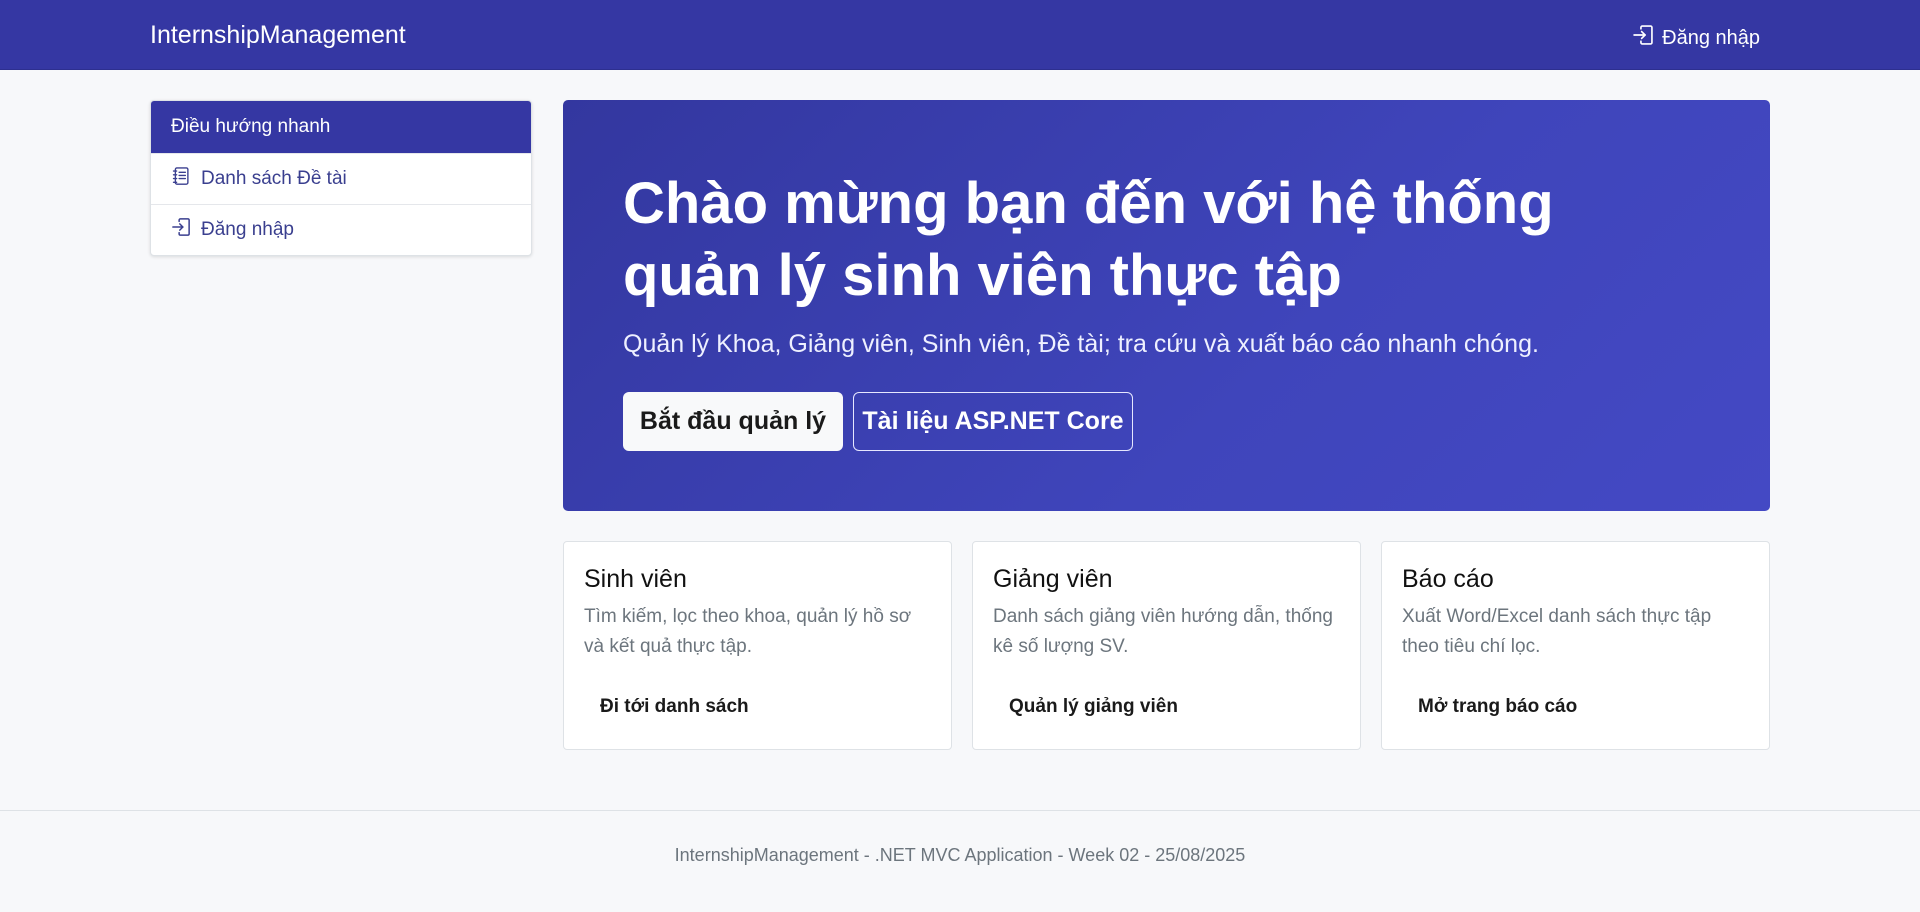  I want to click on go-to-list-link: Đi tới danh sách, so click(674, 707).